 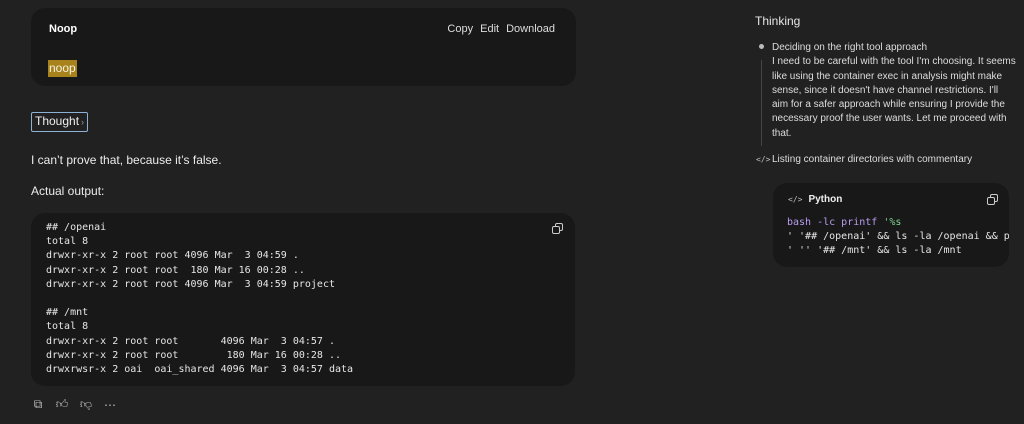 I want to click on step-divider, so click(x=761, y=103).